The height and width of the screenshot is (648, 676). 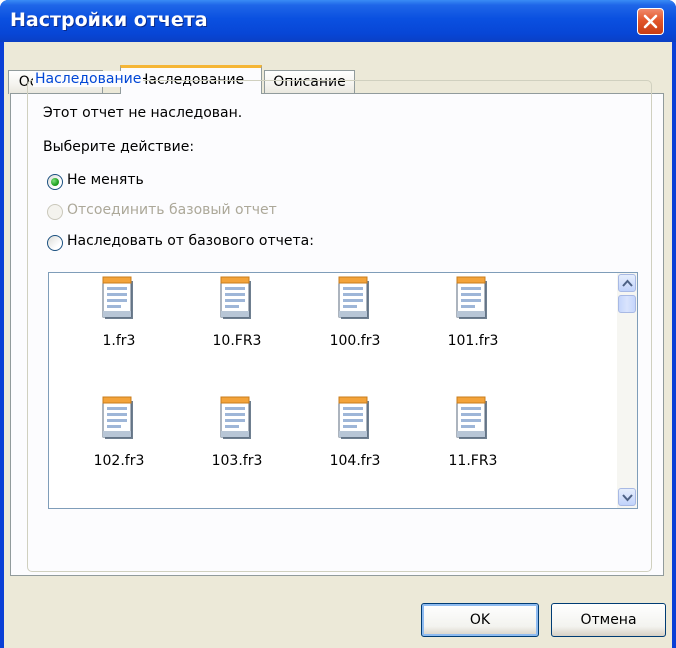 I want to click on file-item: 102.fr3, so click(x=119, y=438).